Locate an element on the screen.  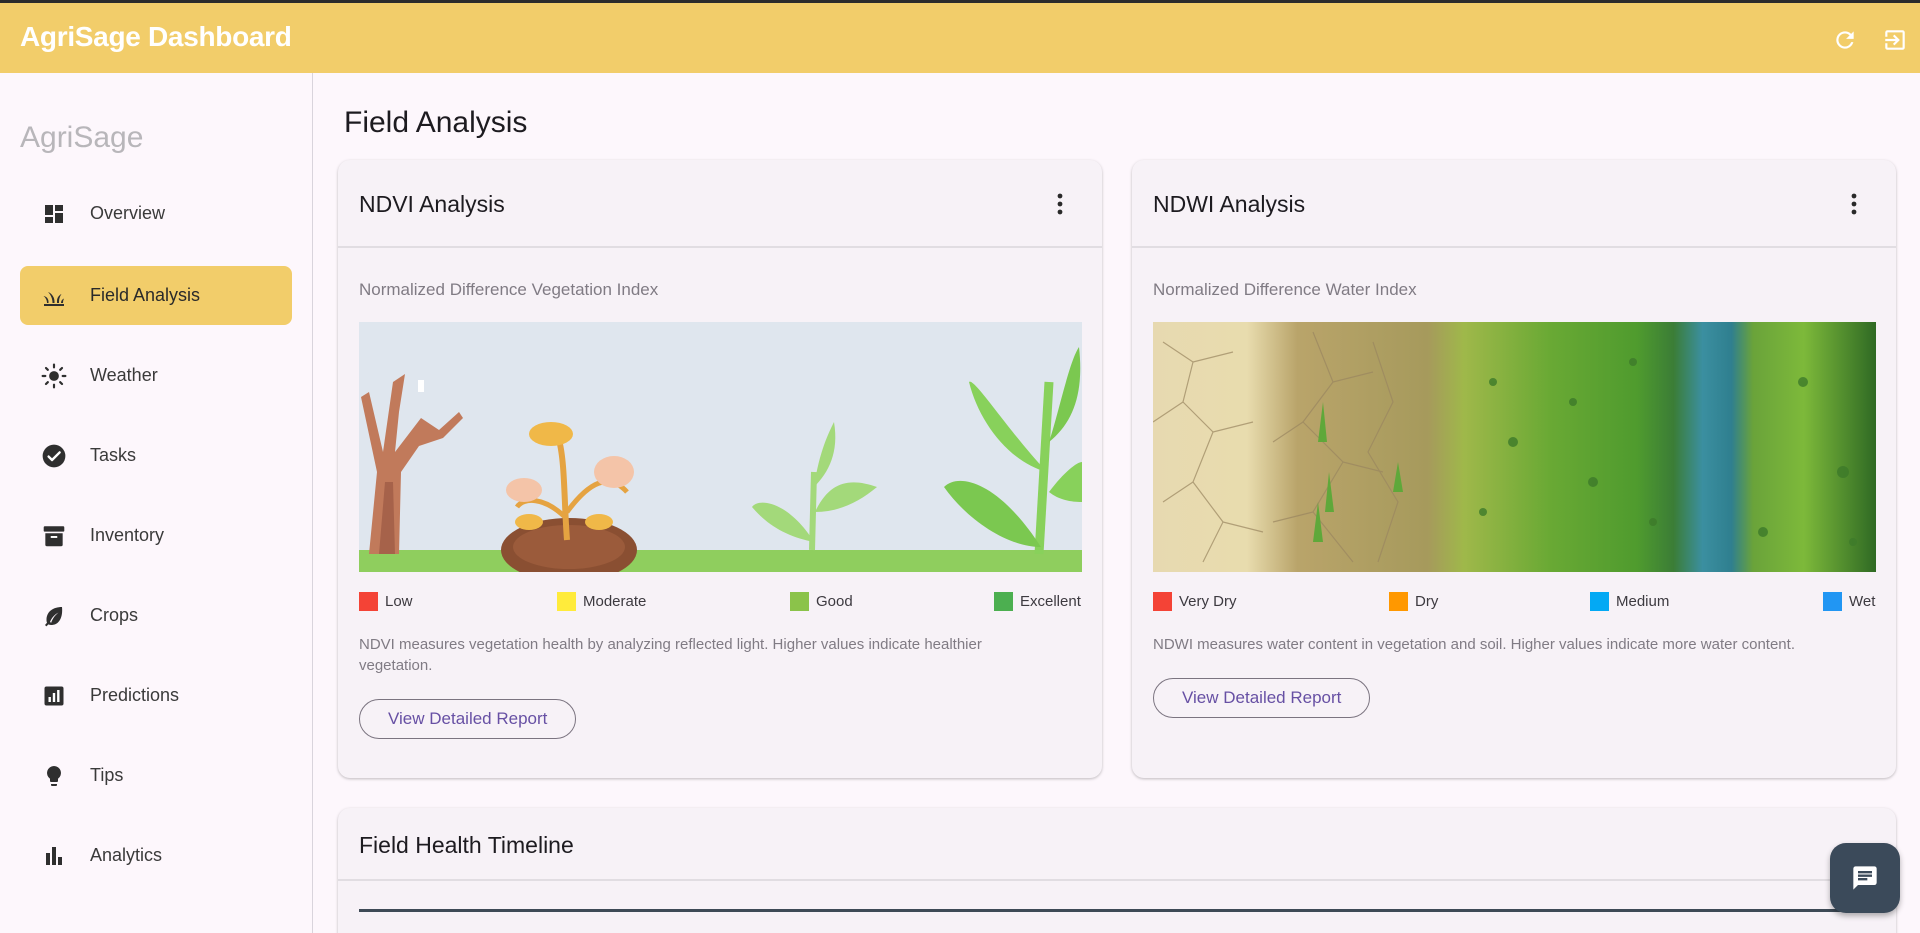
sidebar-item-label: Overview is located at coordinates (128, 213).